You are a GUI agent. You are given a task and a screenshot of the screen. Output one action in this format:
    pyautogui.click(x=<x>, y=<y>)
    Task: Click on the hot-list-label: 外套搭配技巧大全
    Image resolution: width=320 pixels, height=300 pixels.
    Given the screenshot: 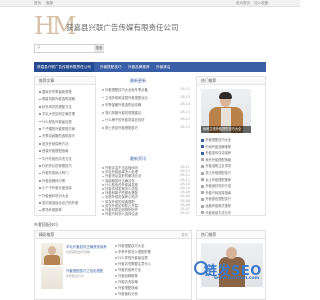 What is the action you would take?
    pyautogui.click(x=218, y=140)
    